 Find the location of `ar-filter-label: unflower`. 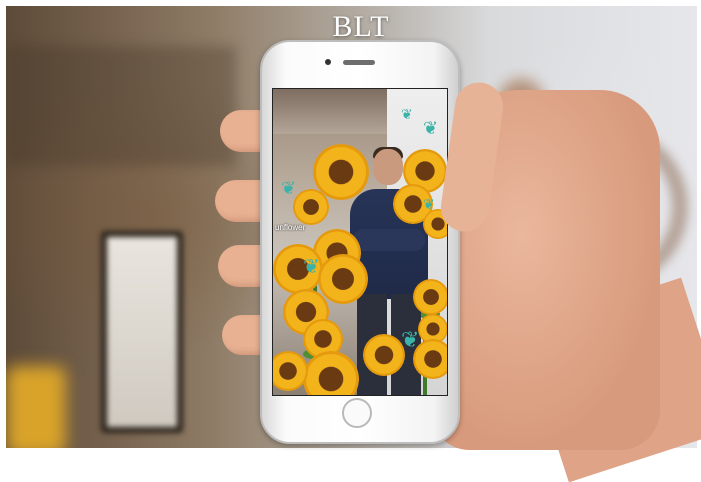

ar-filter-label: unflower is located at coordinates (290, 227).